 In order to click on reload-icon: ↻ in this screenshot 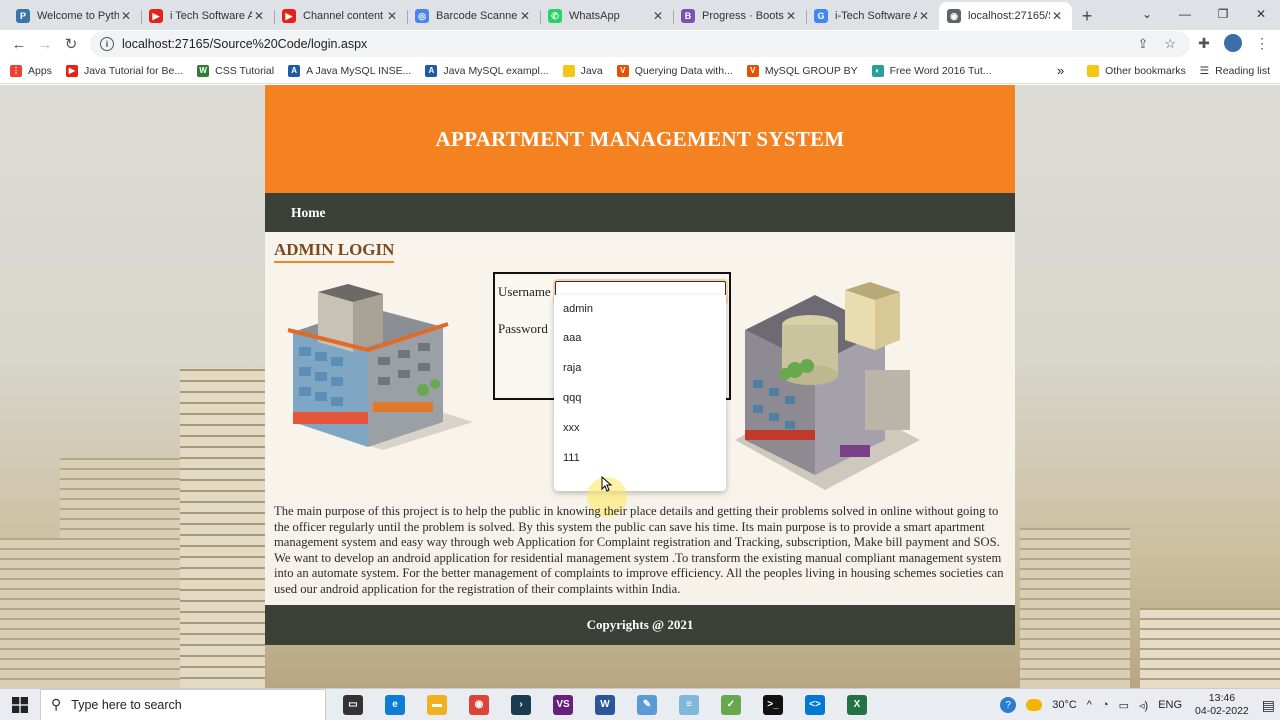, I will do `click(71, 44)`.